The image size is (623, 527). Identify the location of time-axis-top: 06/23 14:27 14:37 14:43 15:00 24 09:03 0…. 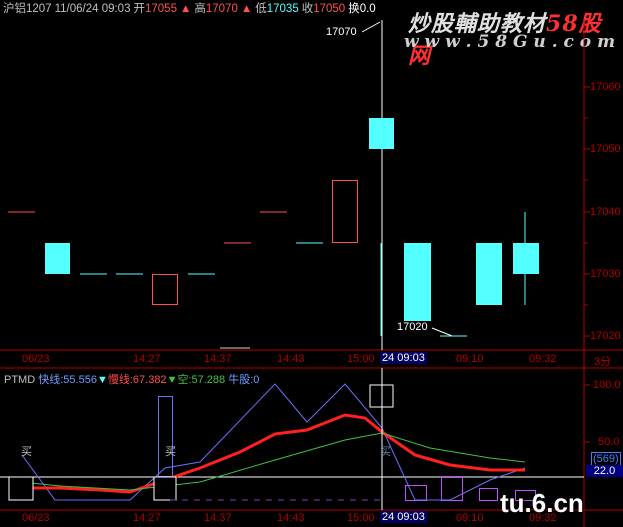
(317, 360).